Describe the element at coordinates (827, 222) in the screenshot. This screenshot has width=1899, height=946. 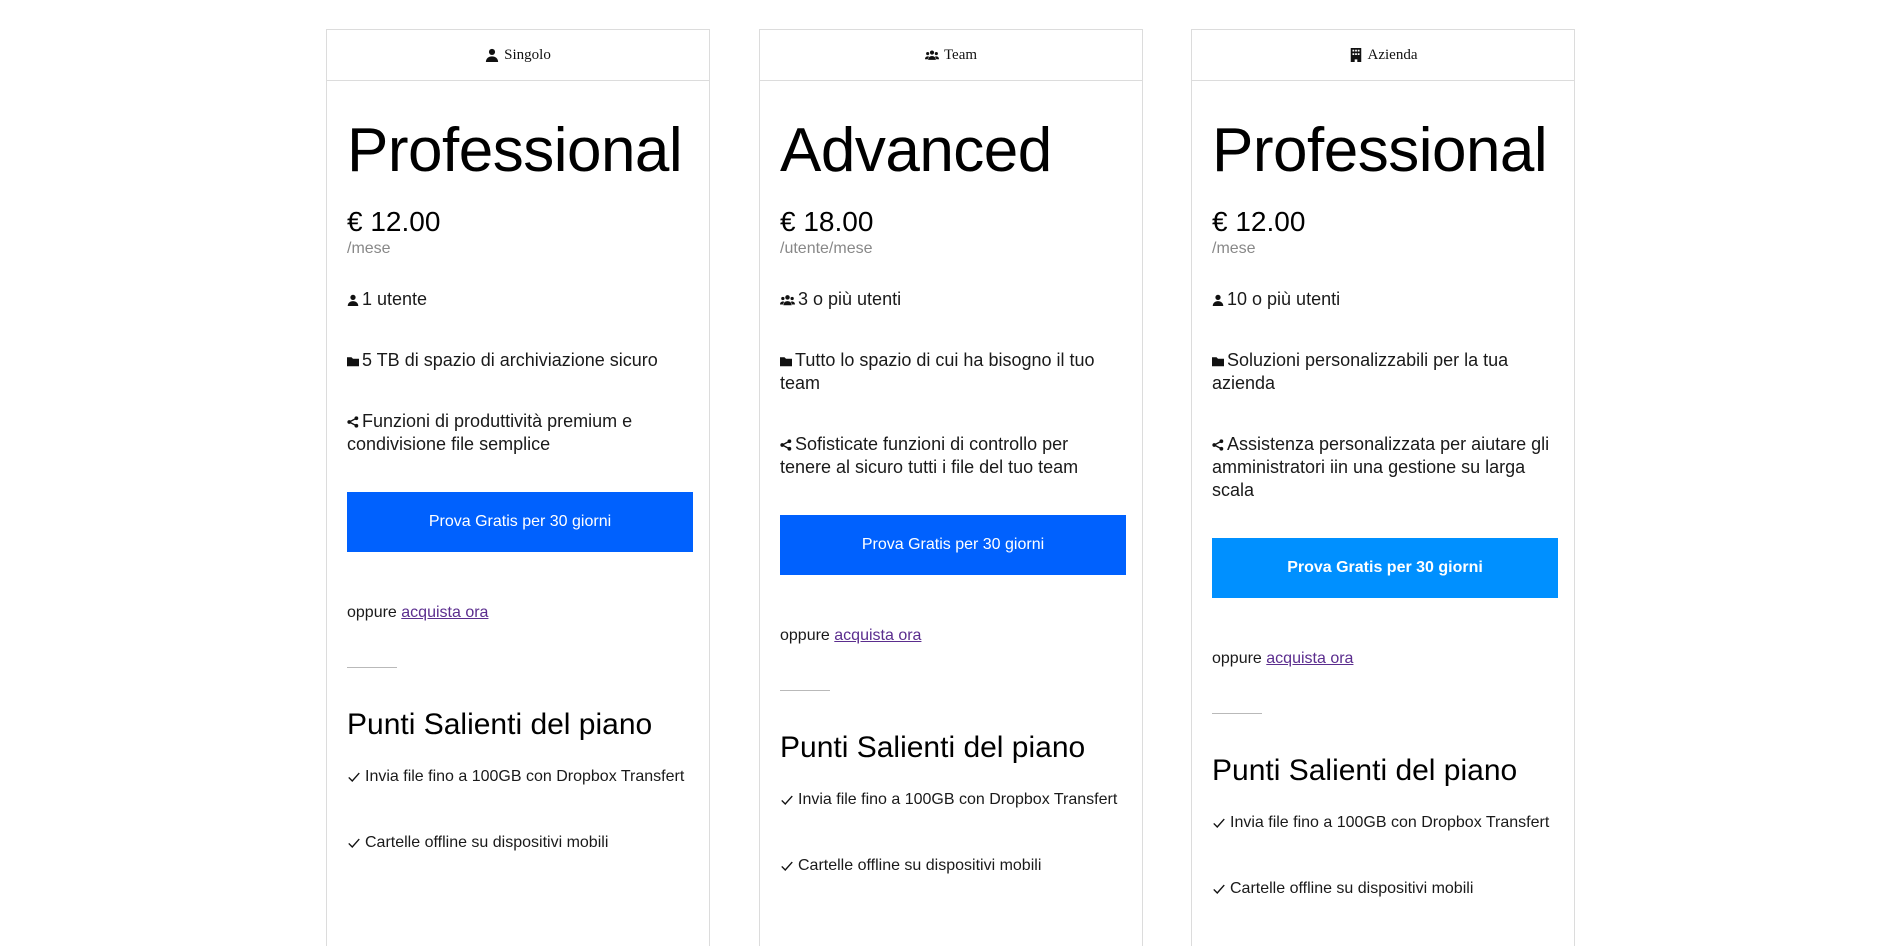
I see `plan-price: € 18.00` at that location.